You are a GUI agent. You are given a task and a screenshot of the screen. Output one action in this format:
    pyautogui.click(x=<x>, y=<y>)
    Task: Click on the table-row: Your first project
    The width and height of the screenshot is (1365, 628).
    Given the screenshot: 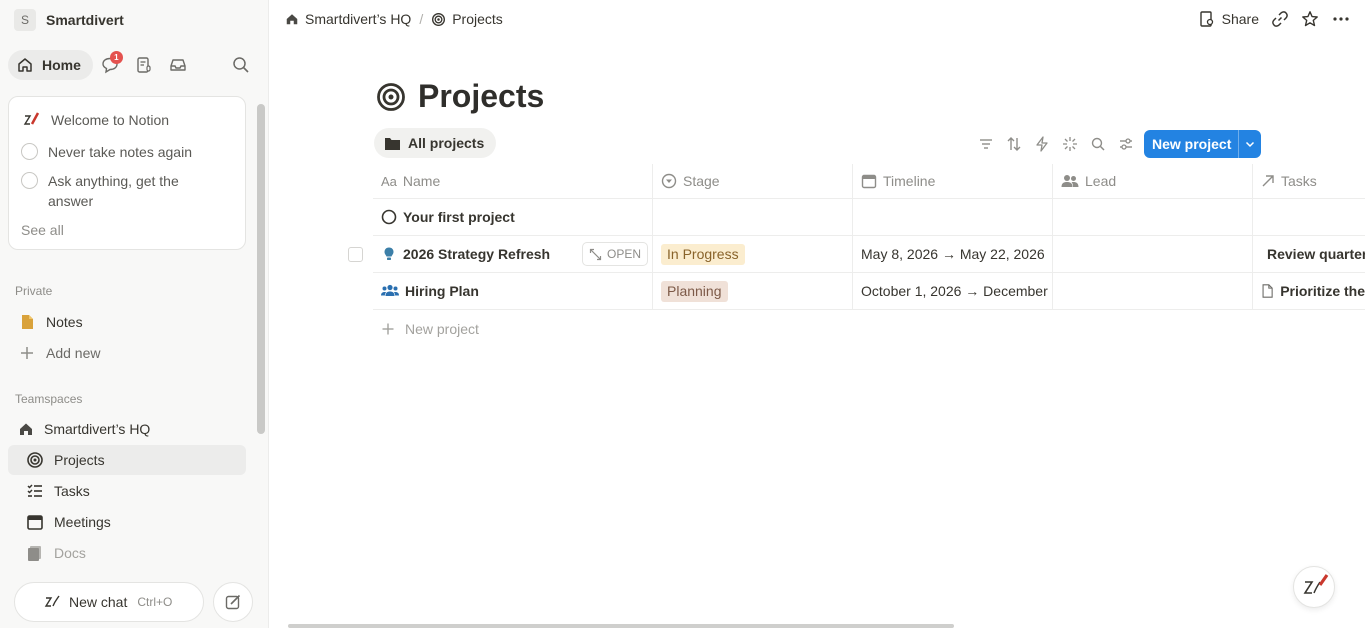 What is the action you would take?
    pyautogui.click(x=869, y=217)
    